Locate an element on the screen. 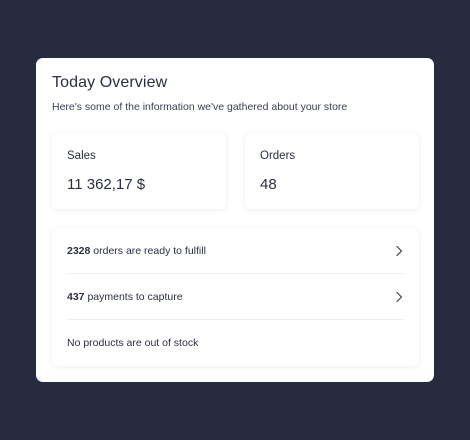 This screenshot has height=440, width=470. page-title: Today Overview is located at coordinates (110, 82).